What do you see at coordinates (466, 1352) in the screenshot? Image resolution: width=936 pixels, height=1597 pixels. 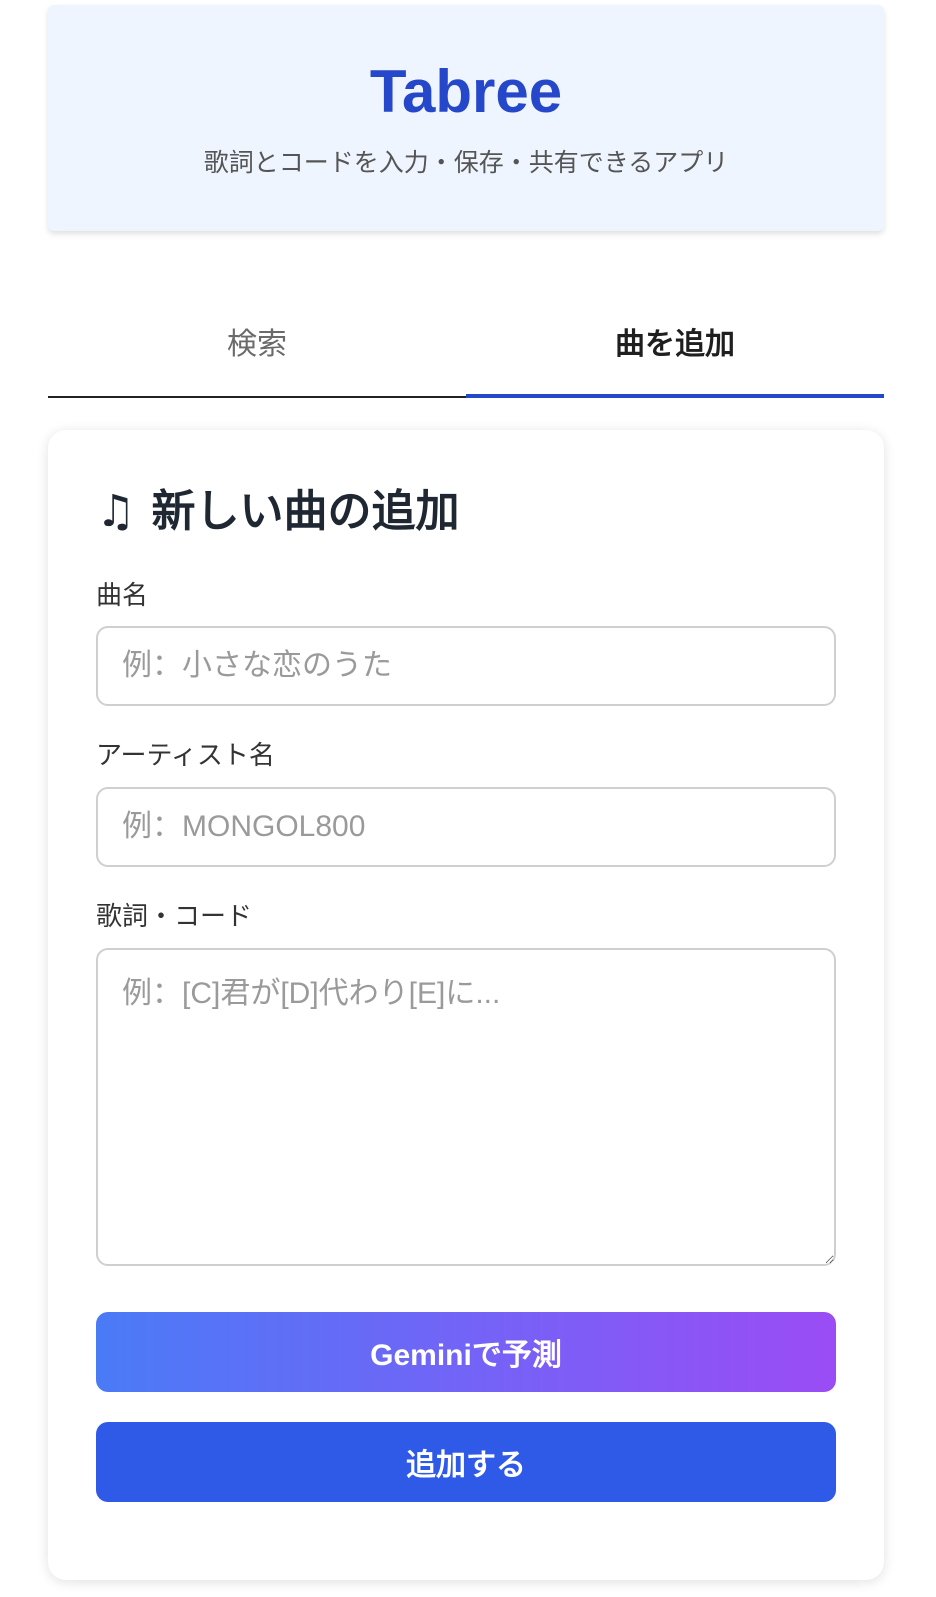 I see `gemini-predict-button: Geminiで予測` at bounding box center [466, 1352].